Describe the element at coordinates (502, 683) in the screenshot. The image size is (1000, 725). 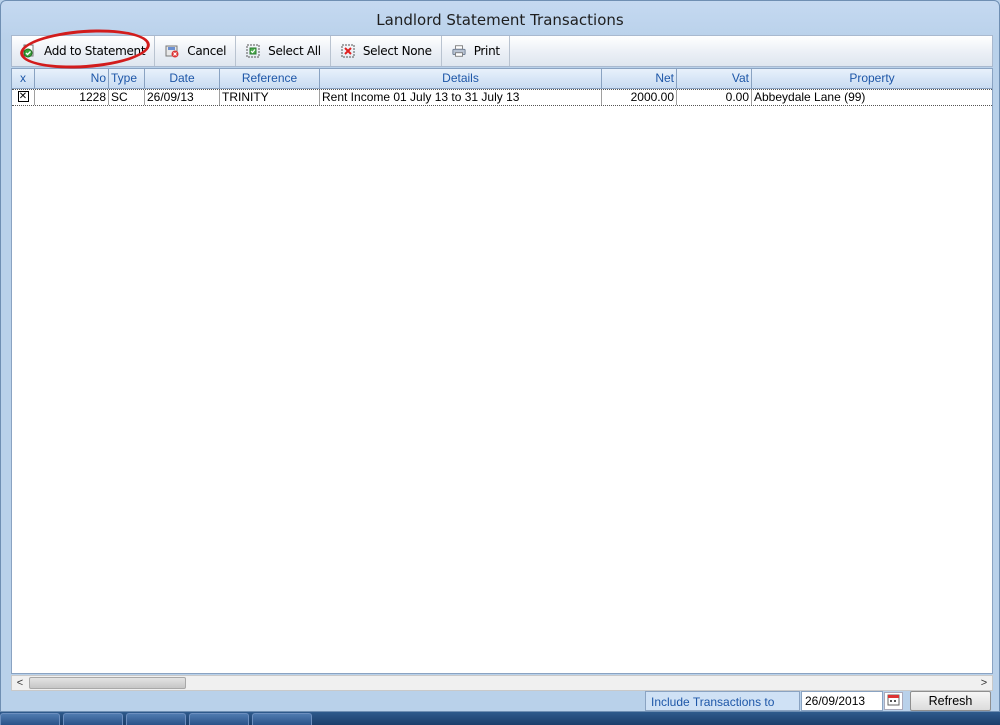
I see `horizontal-scrollbar: < >` at that location.